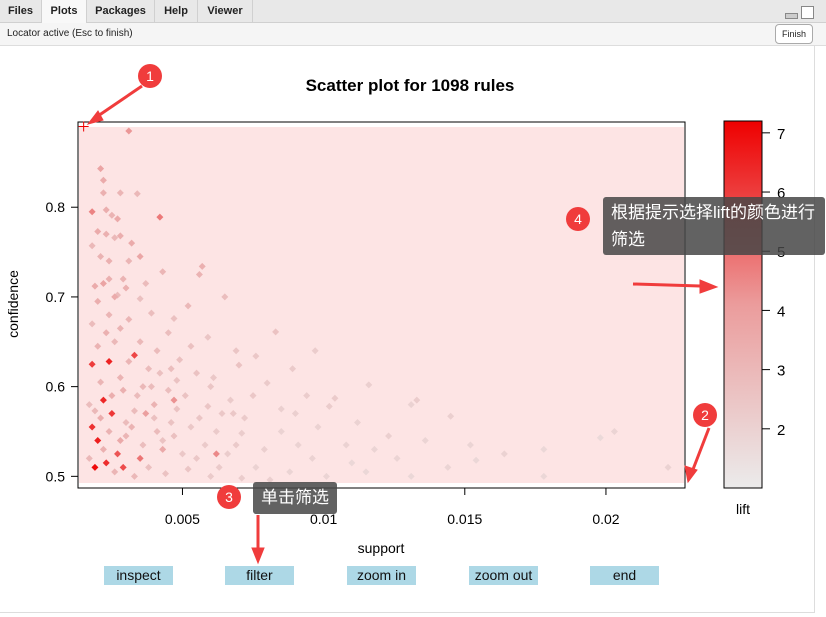 The image size is (826, 617). Describe the element at coordinates (743, 509) in the screenshot. I see `legend-title: lift` at that location.